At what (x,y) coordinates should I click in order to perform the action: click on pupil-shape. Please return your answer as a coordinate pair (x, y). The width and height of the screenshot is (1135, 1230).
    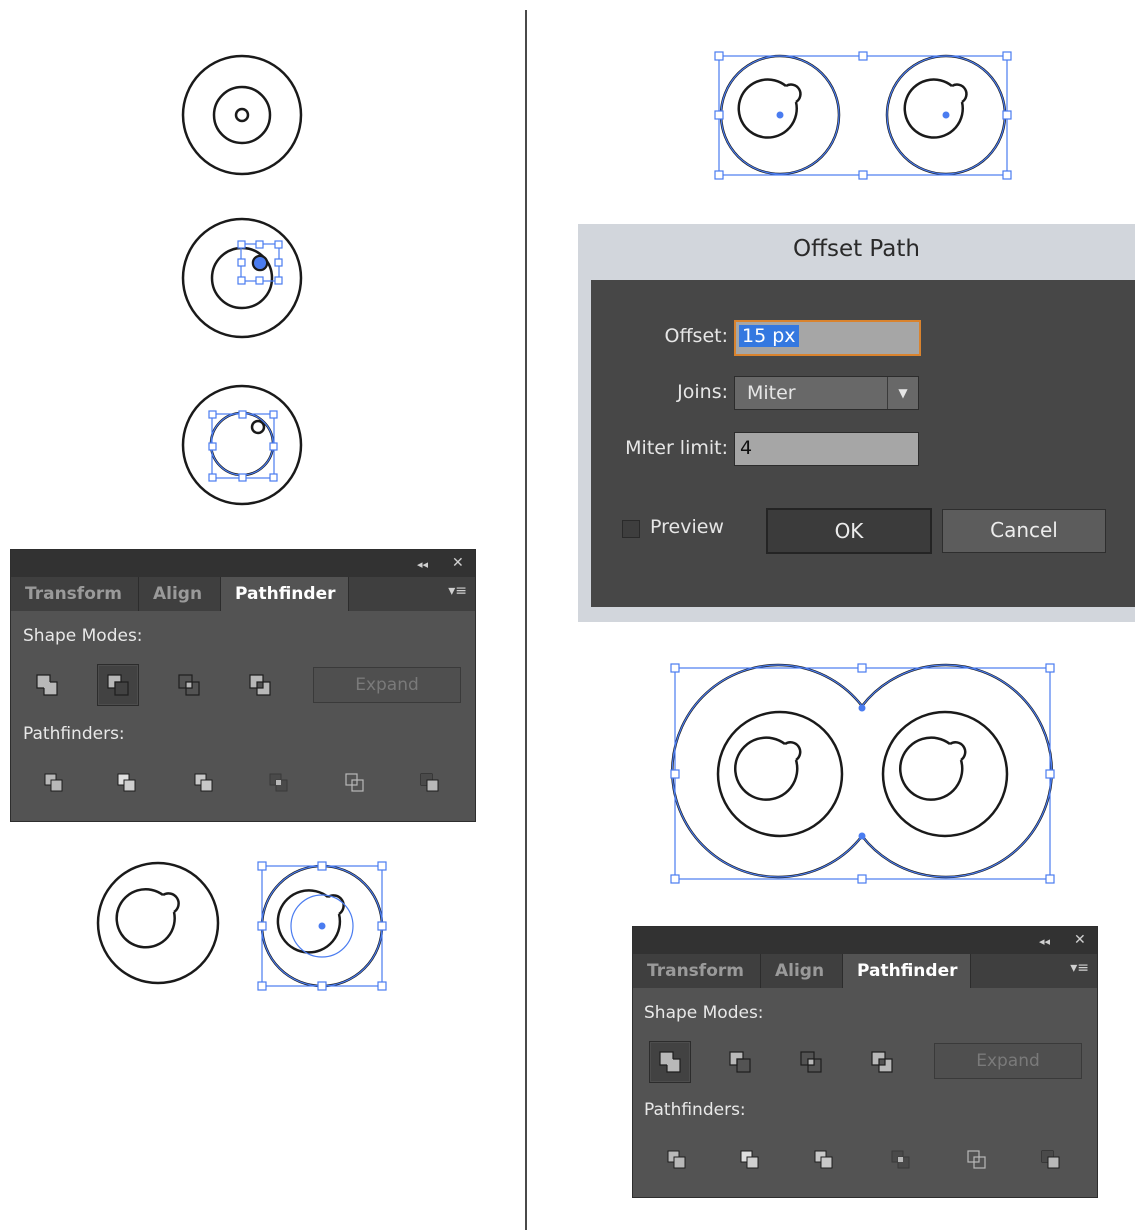
    Looking at the image, I should click on (145, 918).